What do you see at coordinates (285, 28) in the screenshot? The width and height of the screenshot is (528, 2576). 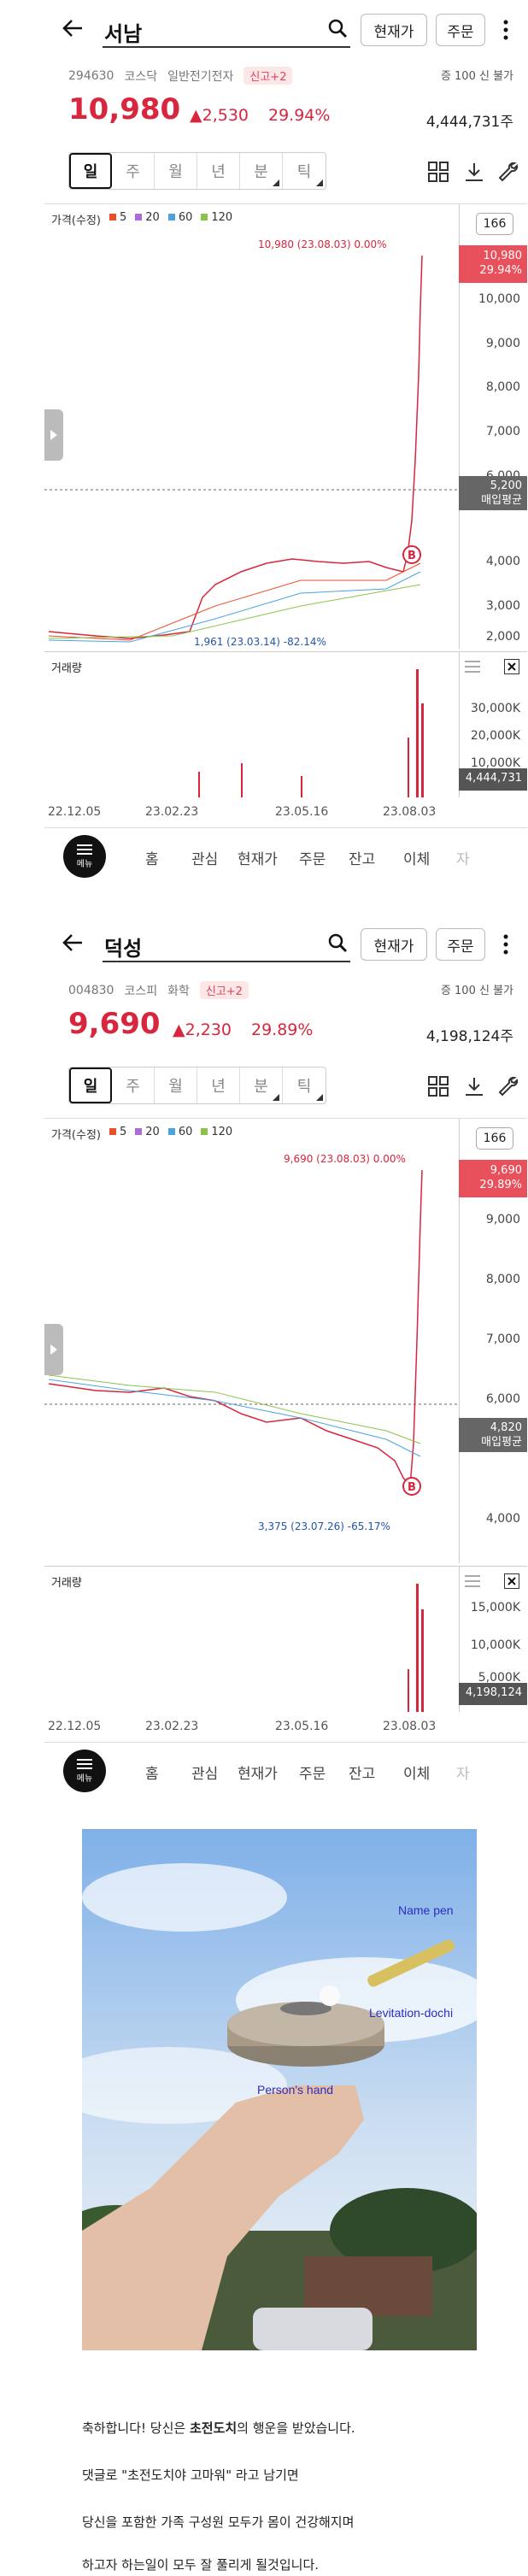 I see `top-bar: 서남 현재가 주문` at bounding box center [285, 28].